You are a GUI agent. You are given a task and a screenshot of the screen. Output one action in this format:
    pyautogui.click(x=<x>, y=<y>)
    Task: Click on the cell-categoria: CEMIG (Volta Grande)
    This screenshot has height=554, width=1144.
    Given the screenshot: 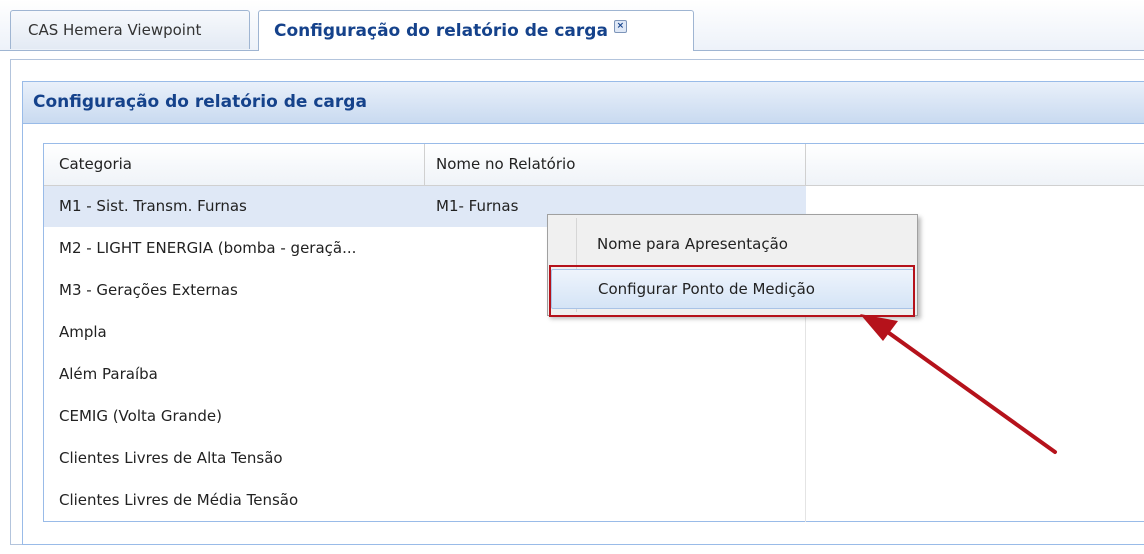 What is the action you would take?
    pyautogui.click(x=140, y=416)
    